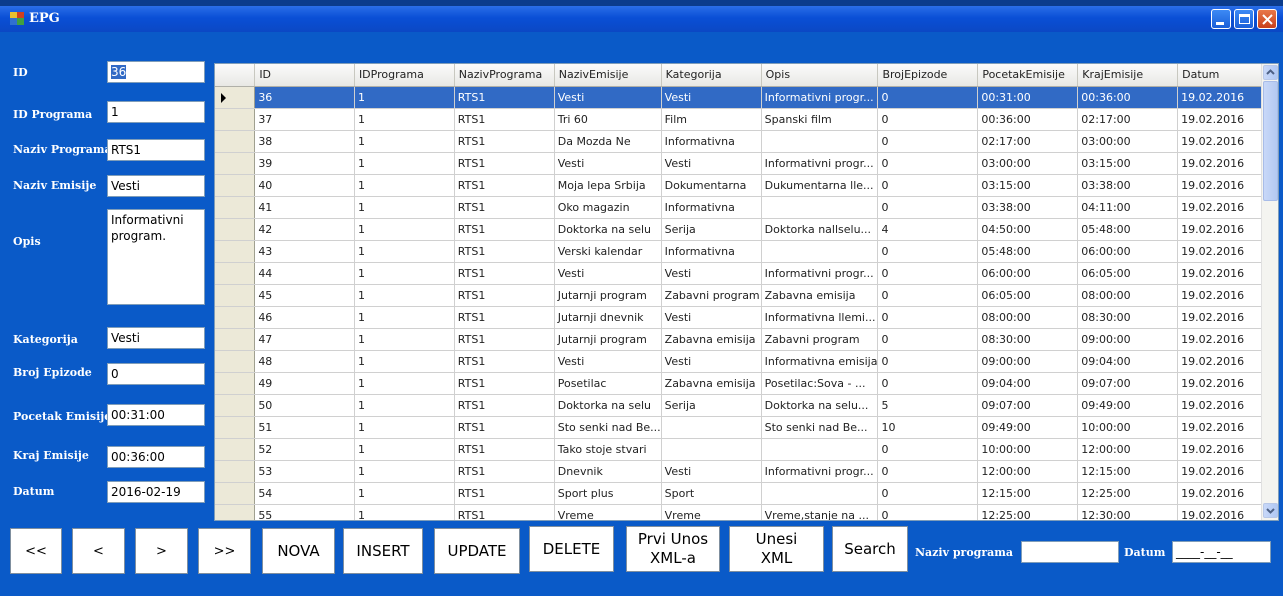  What do you see at coordinates (1028, 512) in the screenshot?
I see `table-cell: 12:25:00` at bounding box center [1028, 512].